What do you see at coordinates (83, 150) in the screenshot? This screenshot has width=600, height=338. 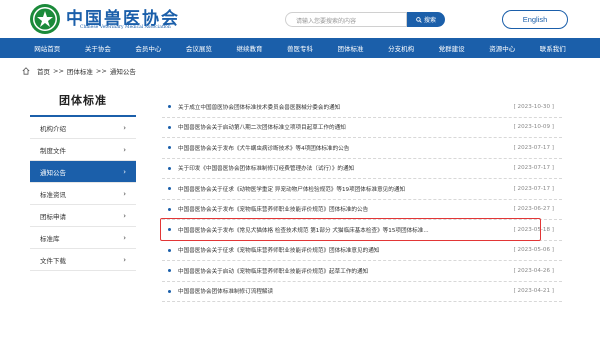 I see `sidebar-item-regulations: 制度文件 ›` at bounding box center [83, 150].